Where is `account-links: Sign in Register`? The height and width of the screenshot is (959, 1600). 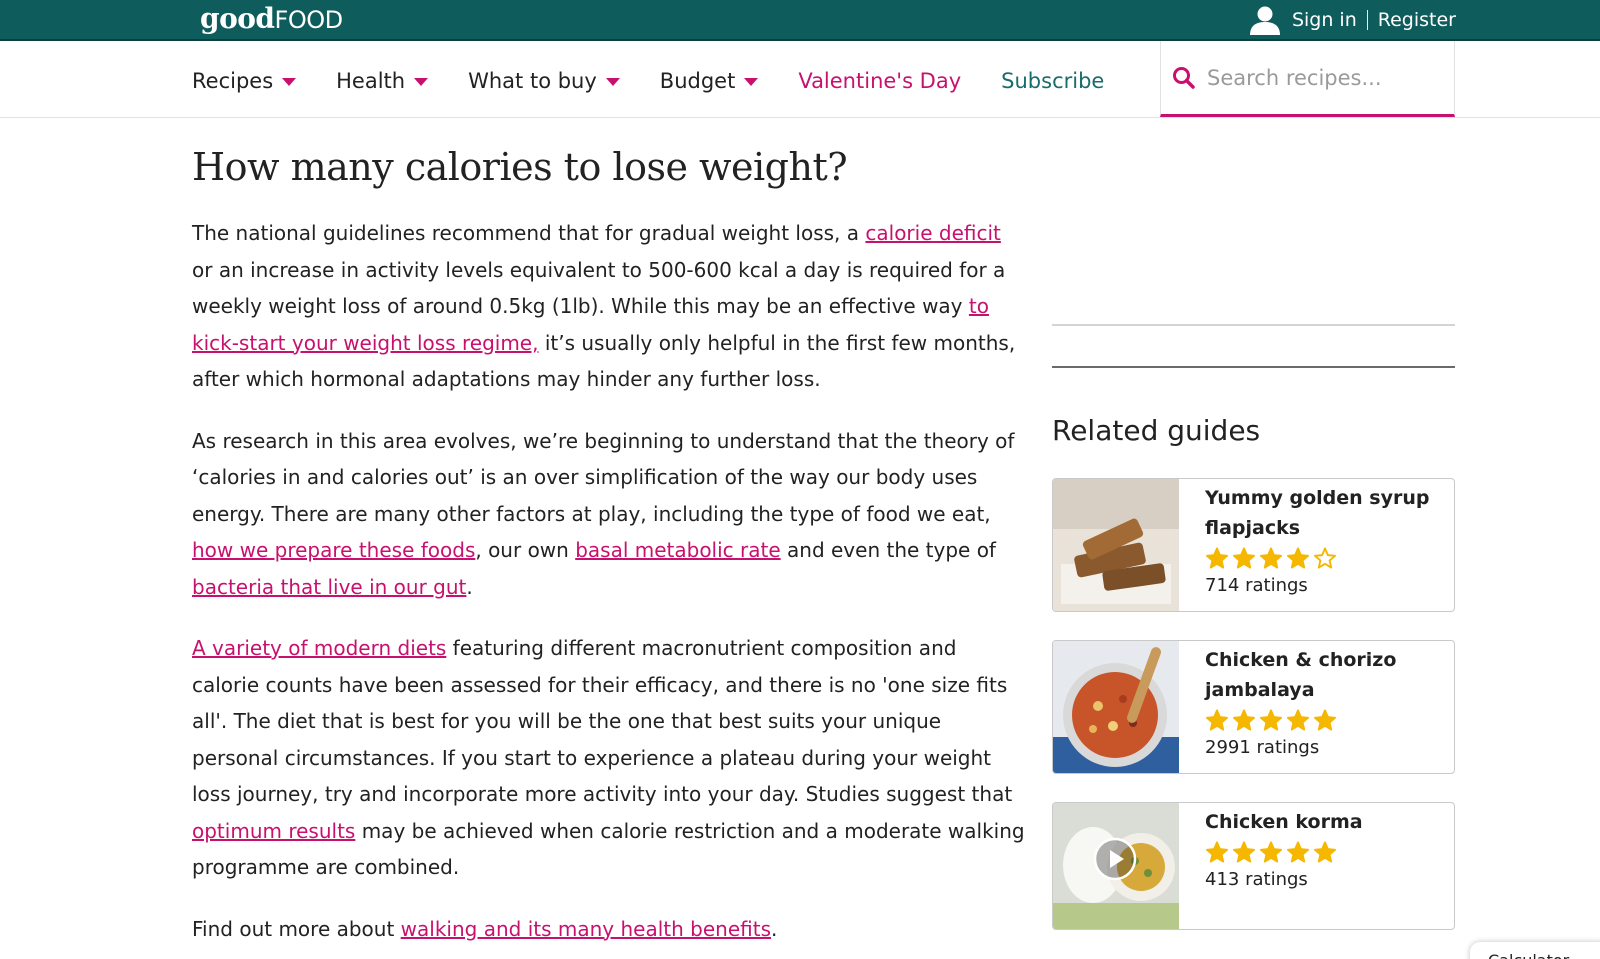 account-links: Sign in Register is located at coordinates (1352, 20).